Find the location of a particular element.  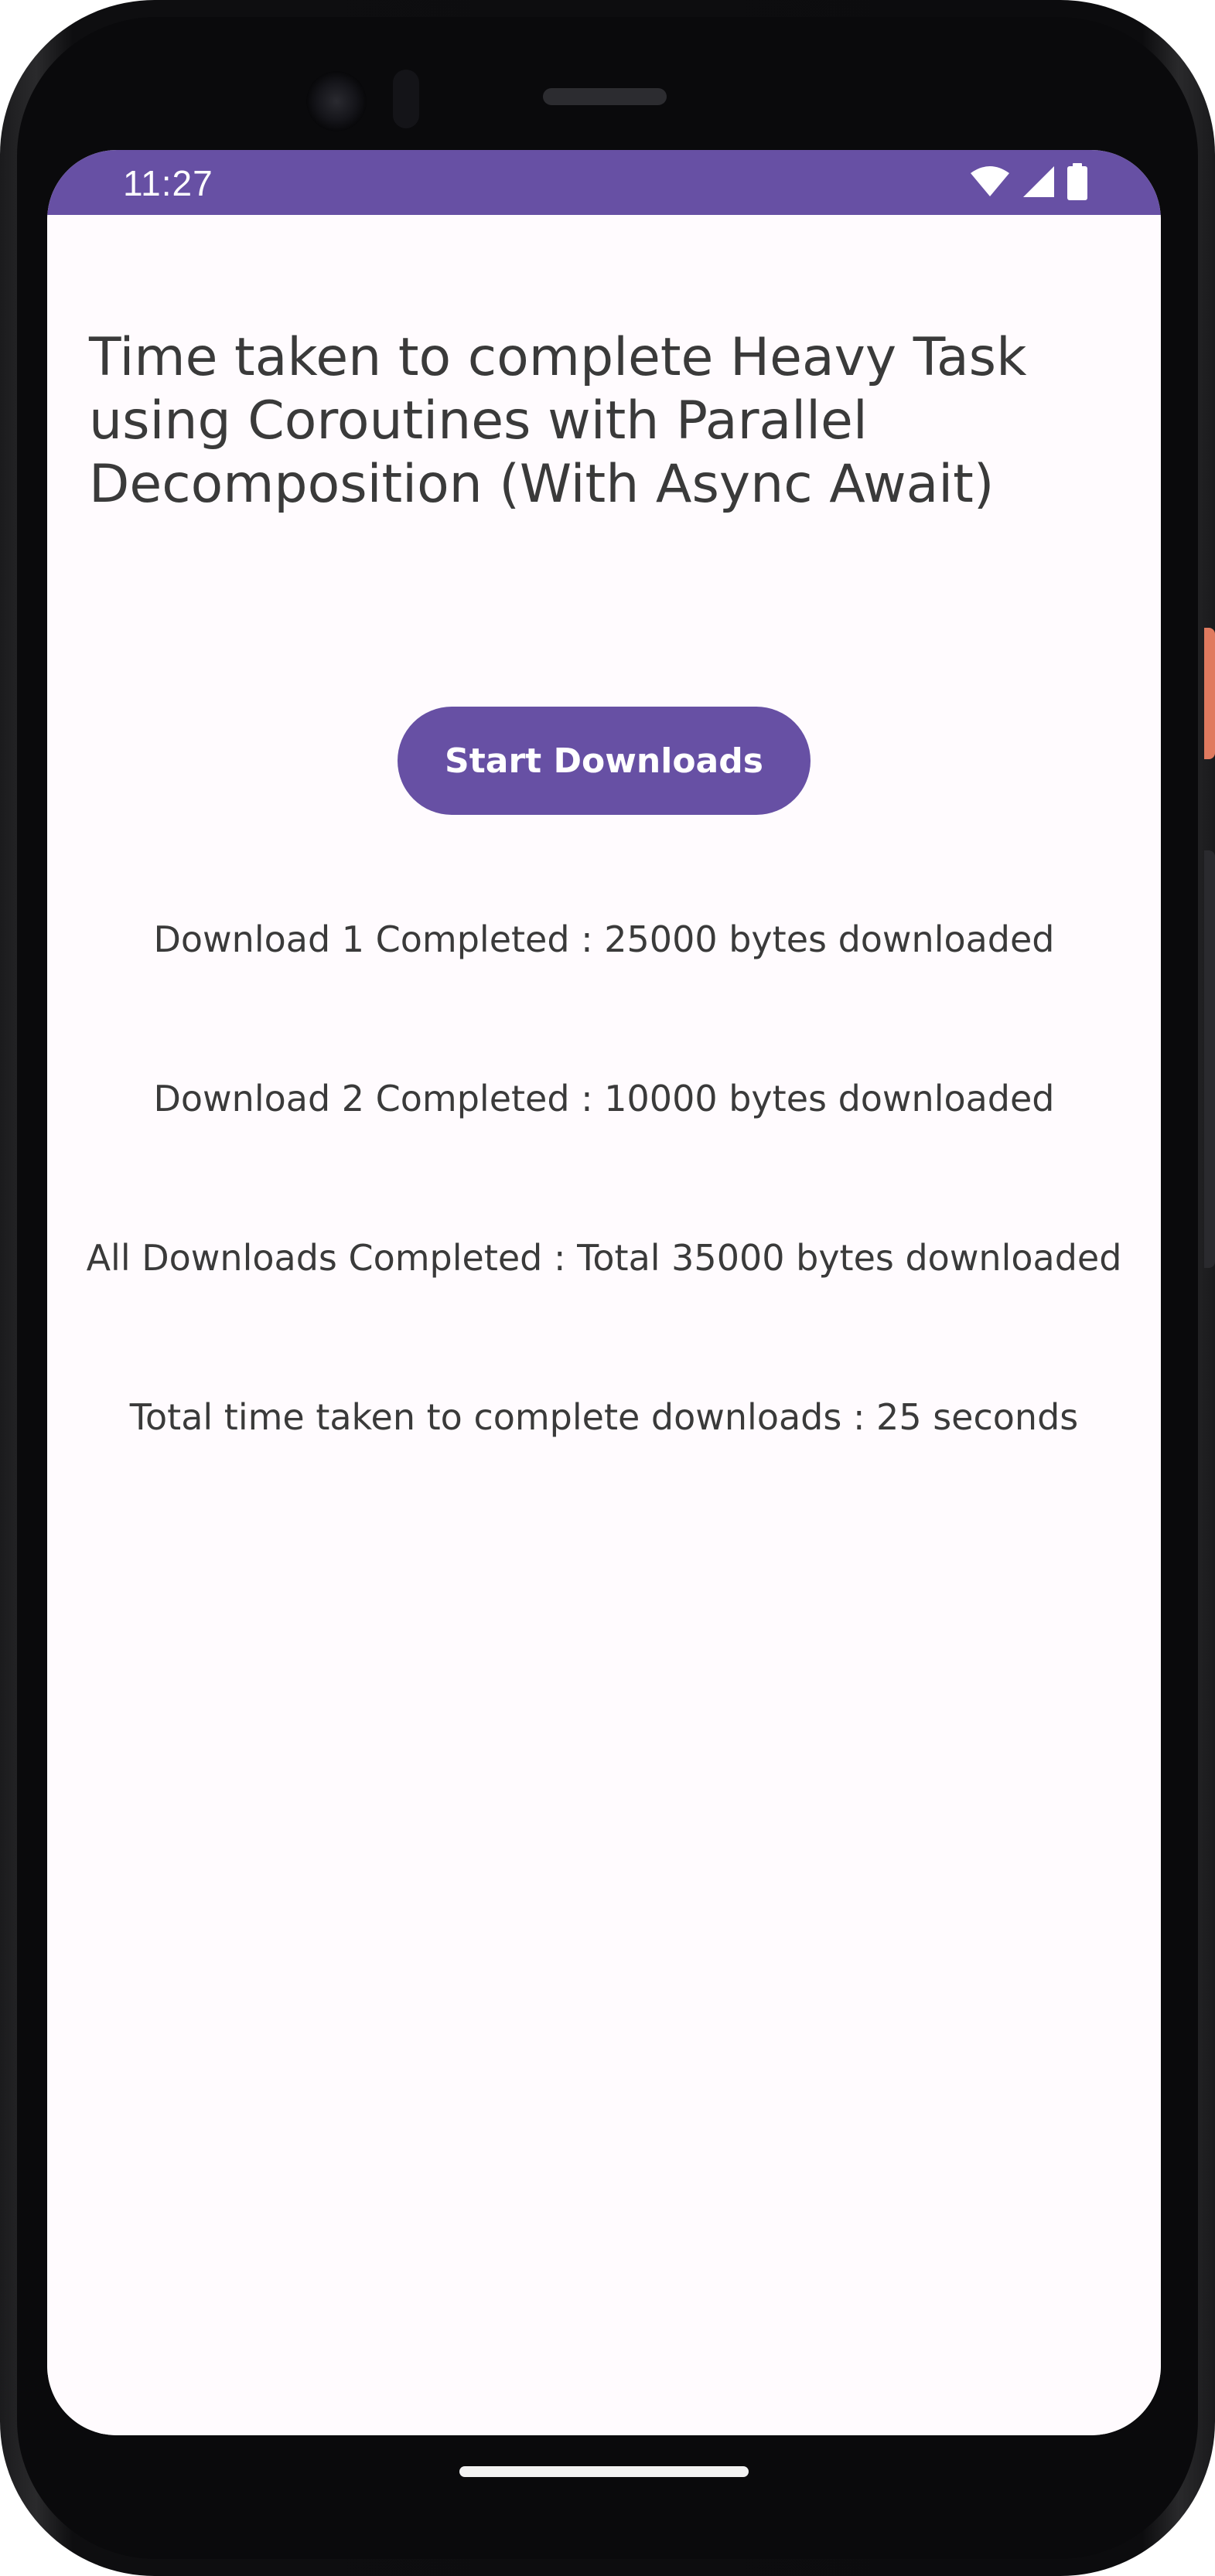

earpiece-speaker is located at coordinates (605, 96).